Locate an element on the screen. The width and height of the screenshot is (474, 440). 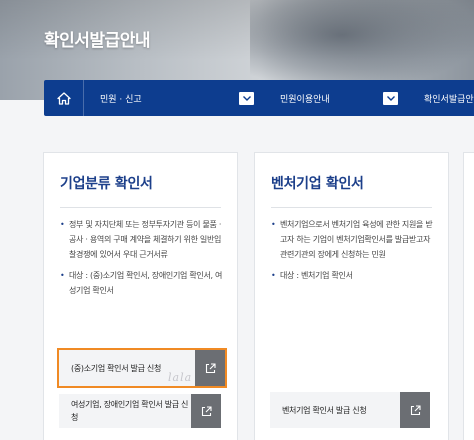
sme-certificate-apply-button: (중)소기업 확인서 발급 신청 is located at coordinates (142, 368).